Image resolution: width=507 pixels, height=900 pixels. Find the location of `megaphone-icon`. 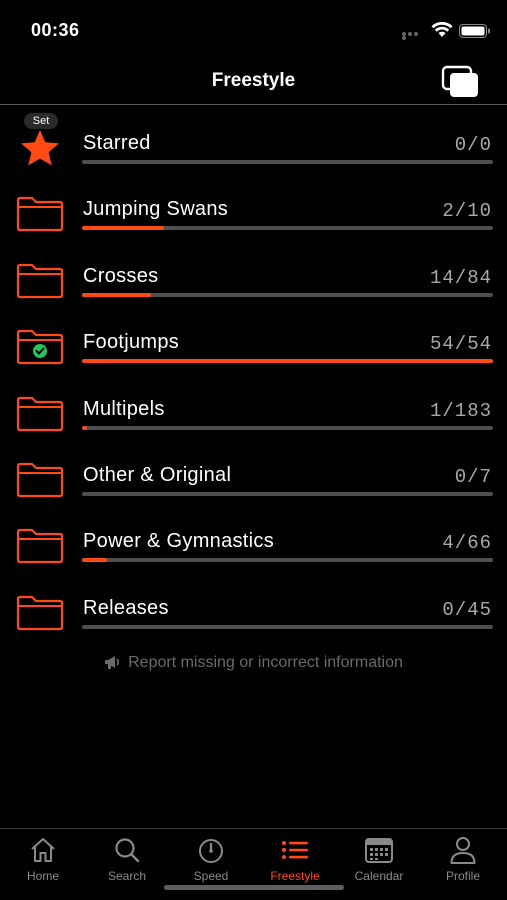

megaphone-icon is located at coordinates (112, 662).